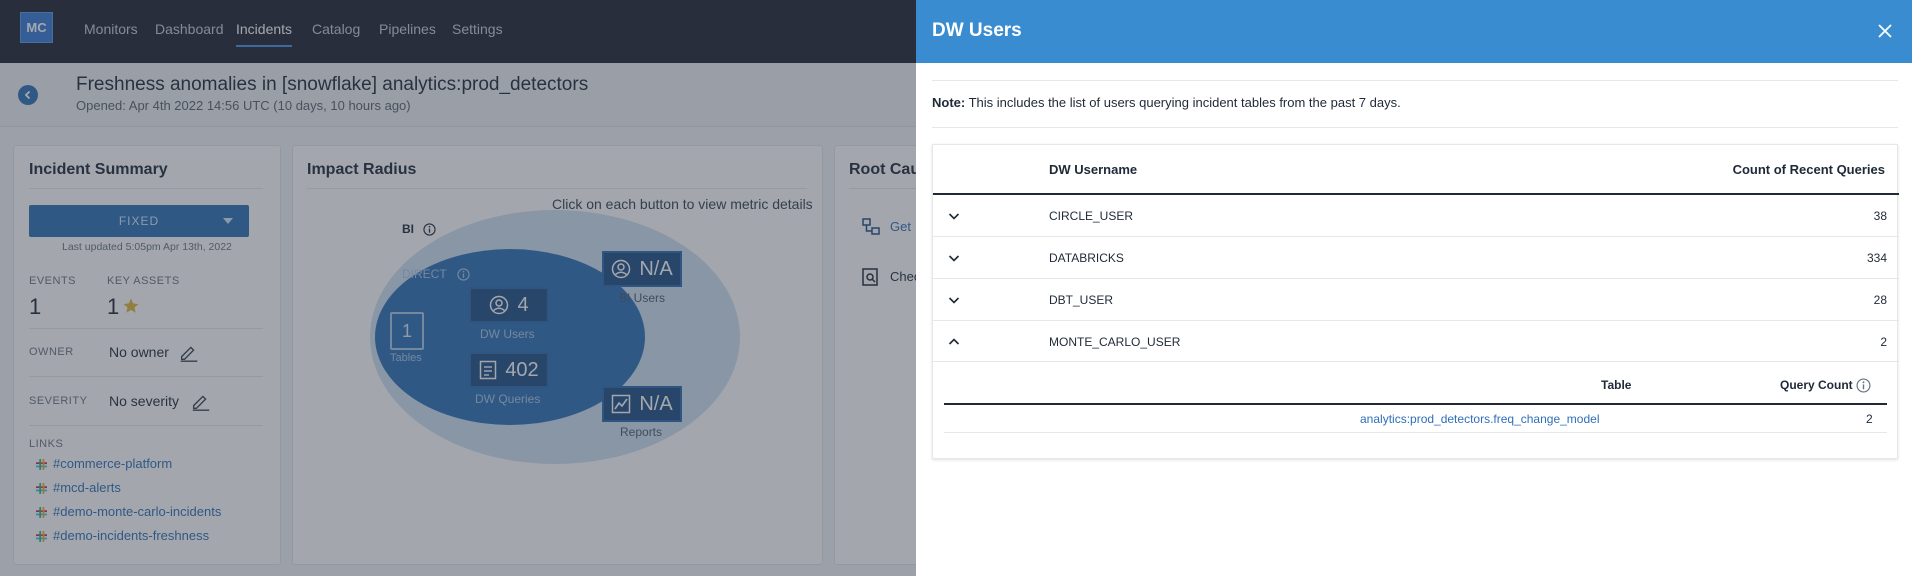 The image size is (1912, 576). Describe the element at coordinates (954, 342) in the screenshot. I see `chevron-up-icon` at that location.